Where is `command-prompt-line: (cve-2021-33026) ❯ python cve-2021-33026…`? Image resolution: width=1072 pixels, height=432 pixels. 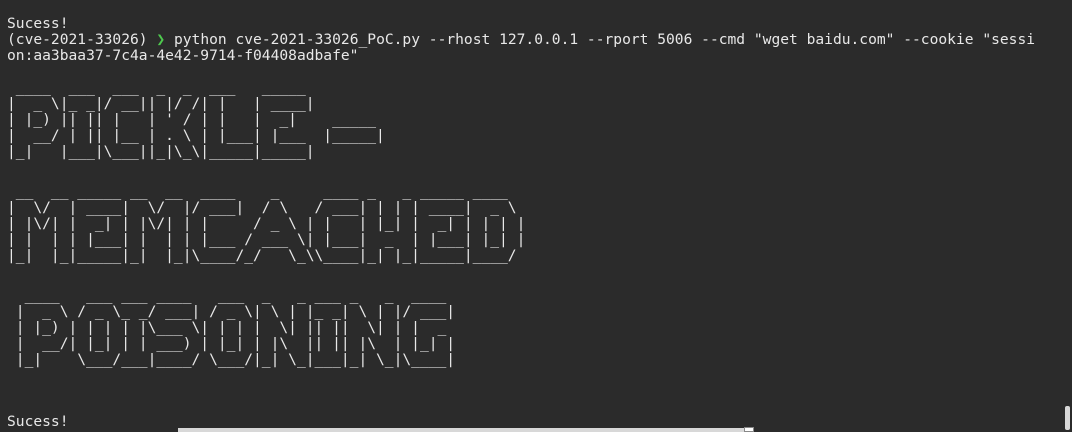
command-prompt-line: (cve-2021-33026) ❯ python cve-2021-33026… is located at coordinates (539, 40).